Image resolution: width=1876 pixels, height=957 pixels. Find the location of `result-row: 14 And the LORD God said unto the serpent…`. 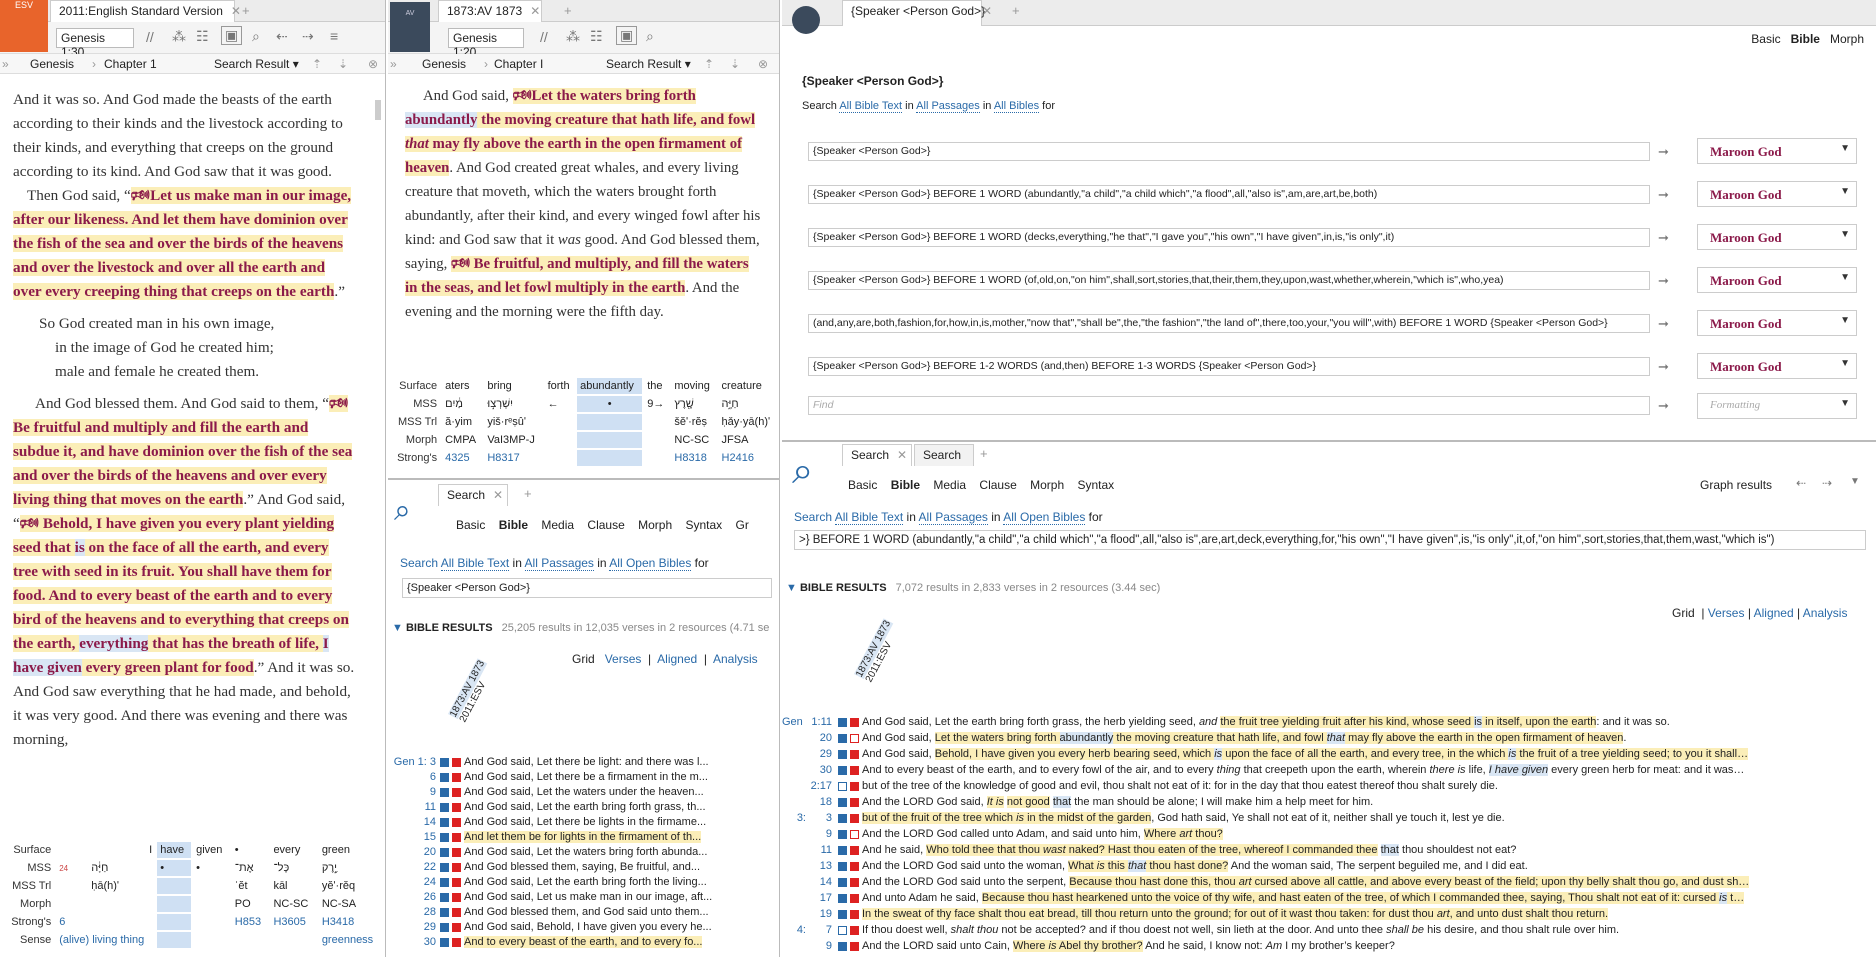

result-row: 14 And the LORD God said unto the serpent… is located at coordinates (1266, 882).